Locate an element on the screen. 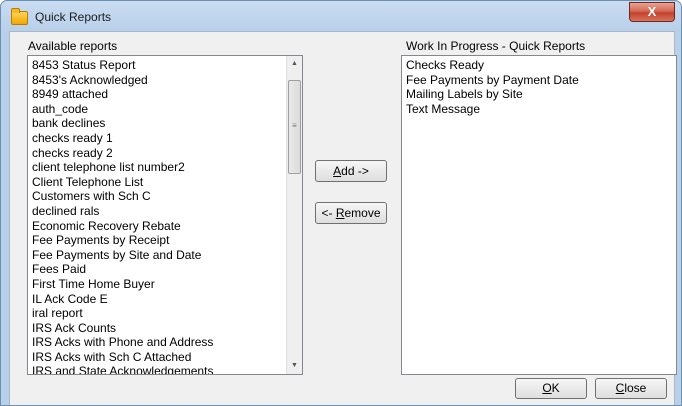  list-item: IL Ack Code E is located at coordinates (157, 299).